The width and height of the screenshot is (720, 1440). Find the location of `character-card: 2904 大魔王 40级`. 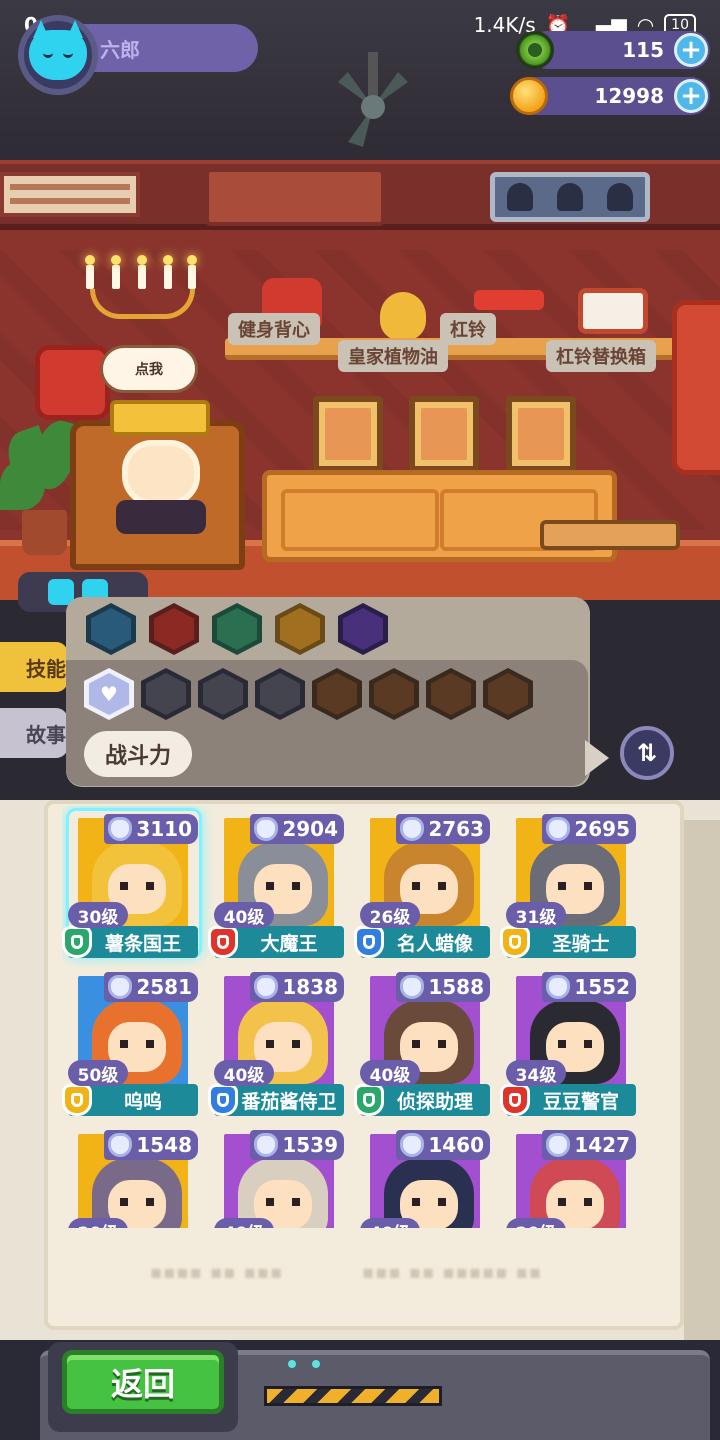

character-card: 2904 大魔王 40级 is located at coordinates (276, 882).